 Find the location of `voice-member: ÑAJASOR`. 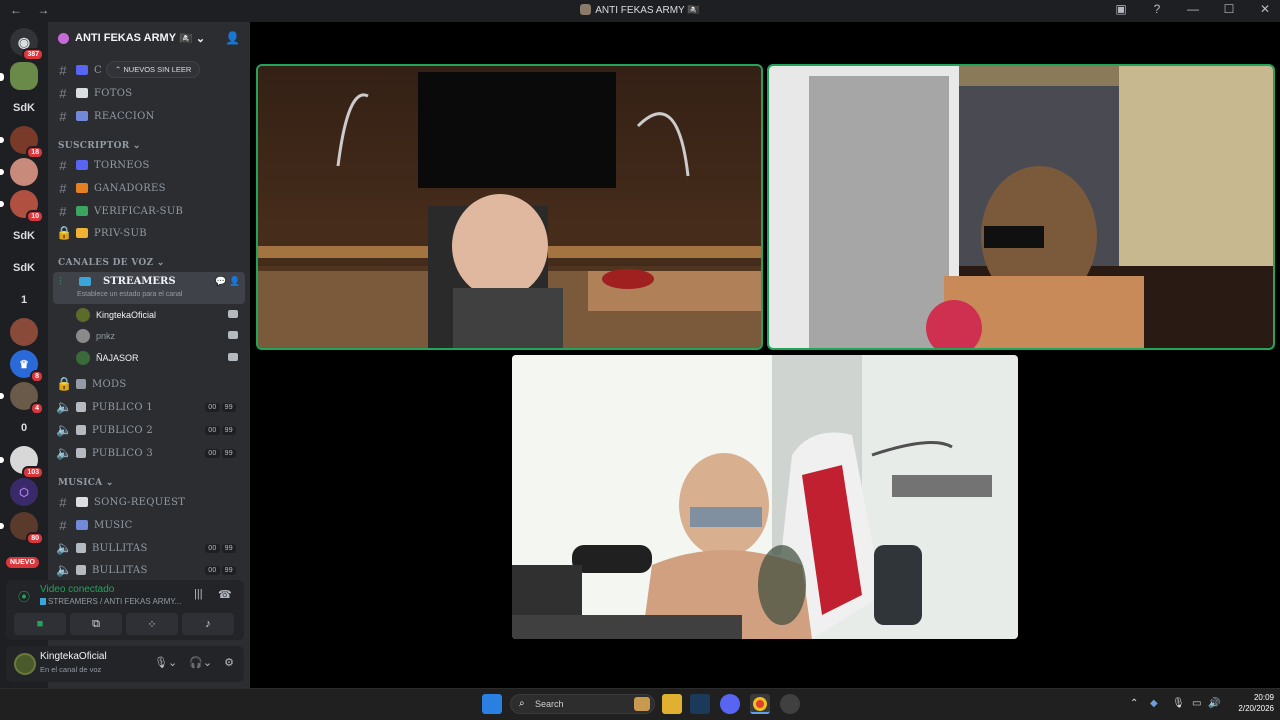

voice-member: ÑAJASOR is located at coordinates (161, 358).